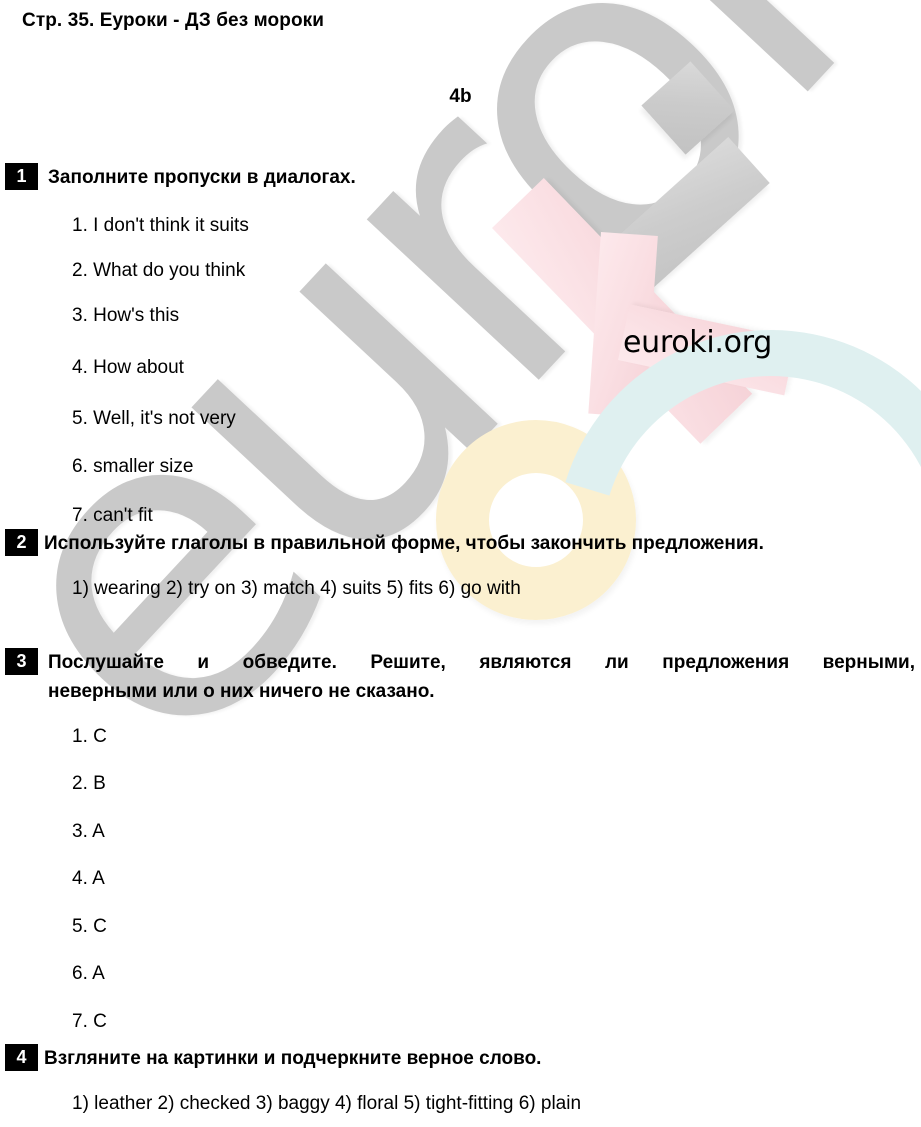  I want to click on exercise-1-number-badge: 1, so click(21, 176).